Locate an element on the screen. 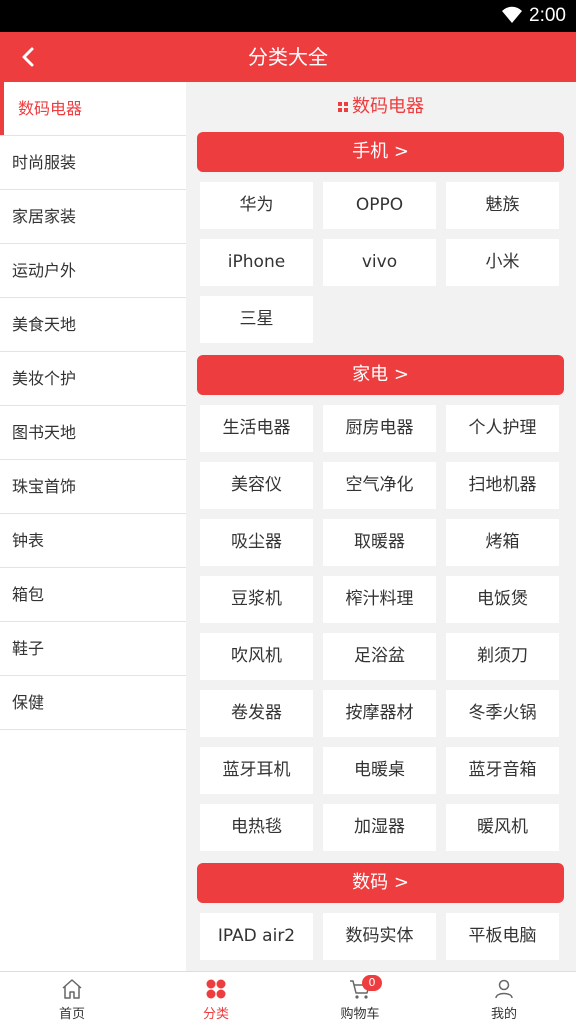 The width and height of the screenshot is (576, 1024). sidebar-item-sports: 运动户外 is located at coordinates (93, 271).